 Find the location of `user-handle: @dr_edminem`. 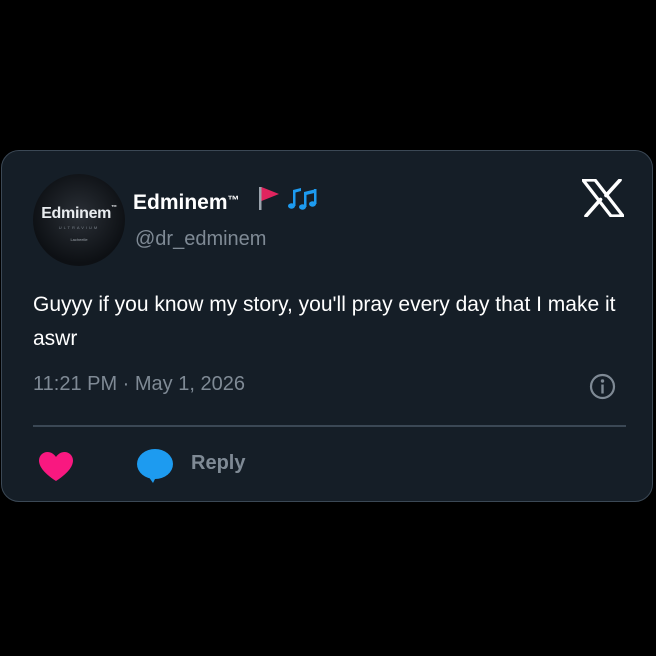

user-handle: @dr_edminem is located at coordinates (200, 239).